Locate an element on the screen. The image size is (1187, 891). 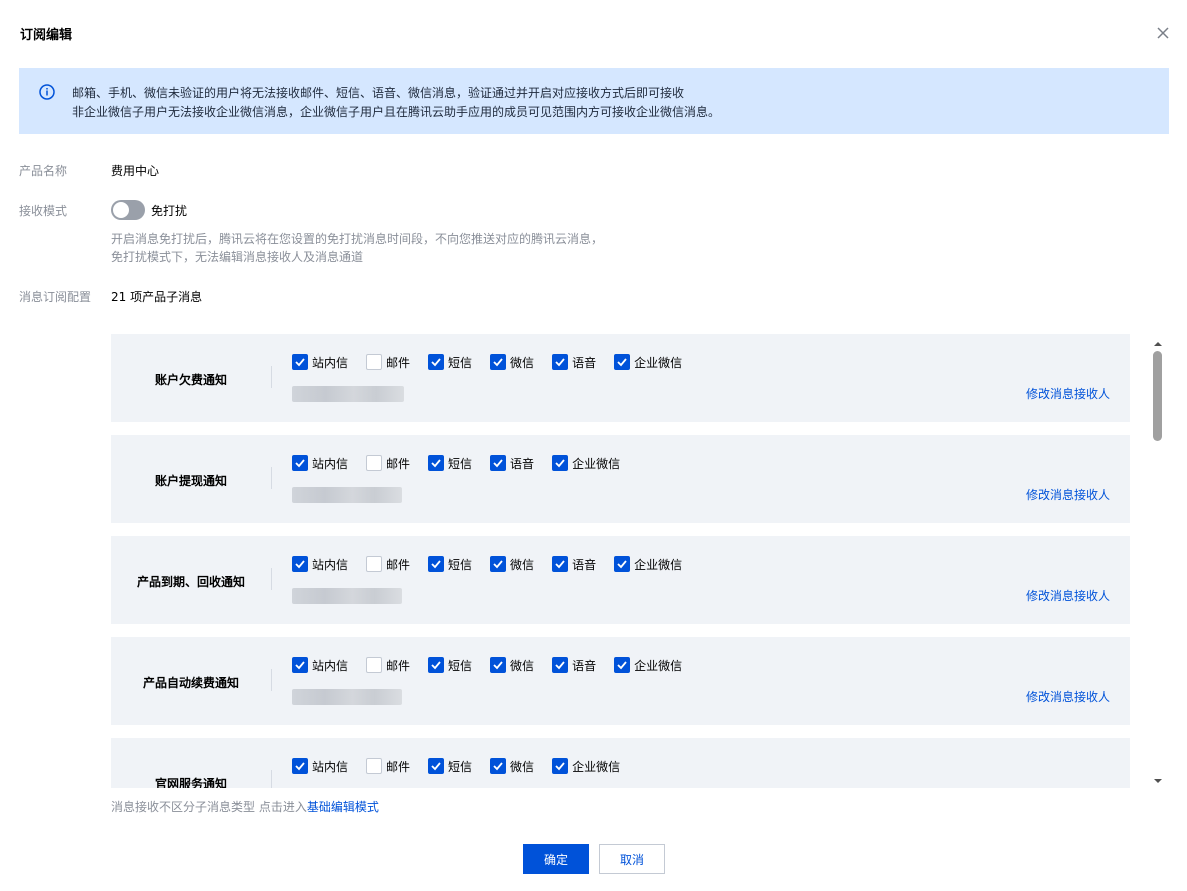
channel-options: 站内信 邮件 短信 语音 企业微信 is located at coordinates (465, 463).